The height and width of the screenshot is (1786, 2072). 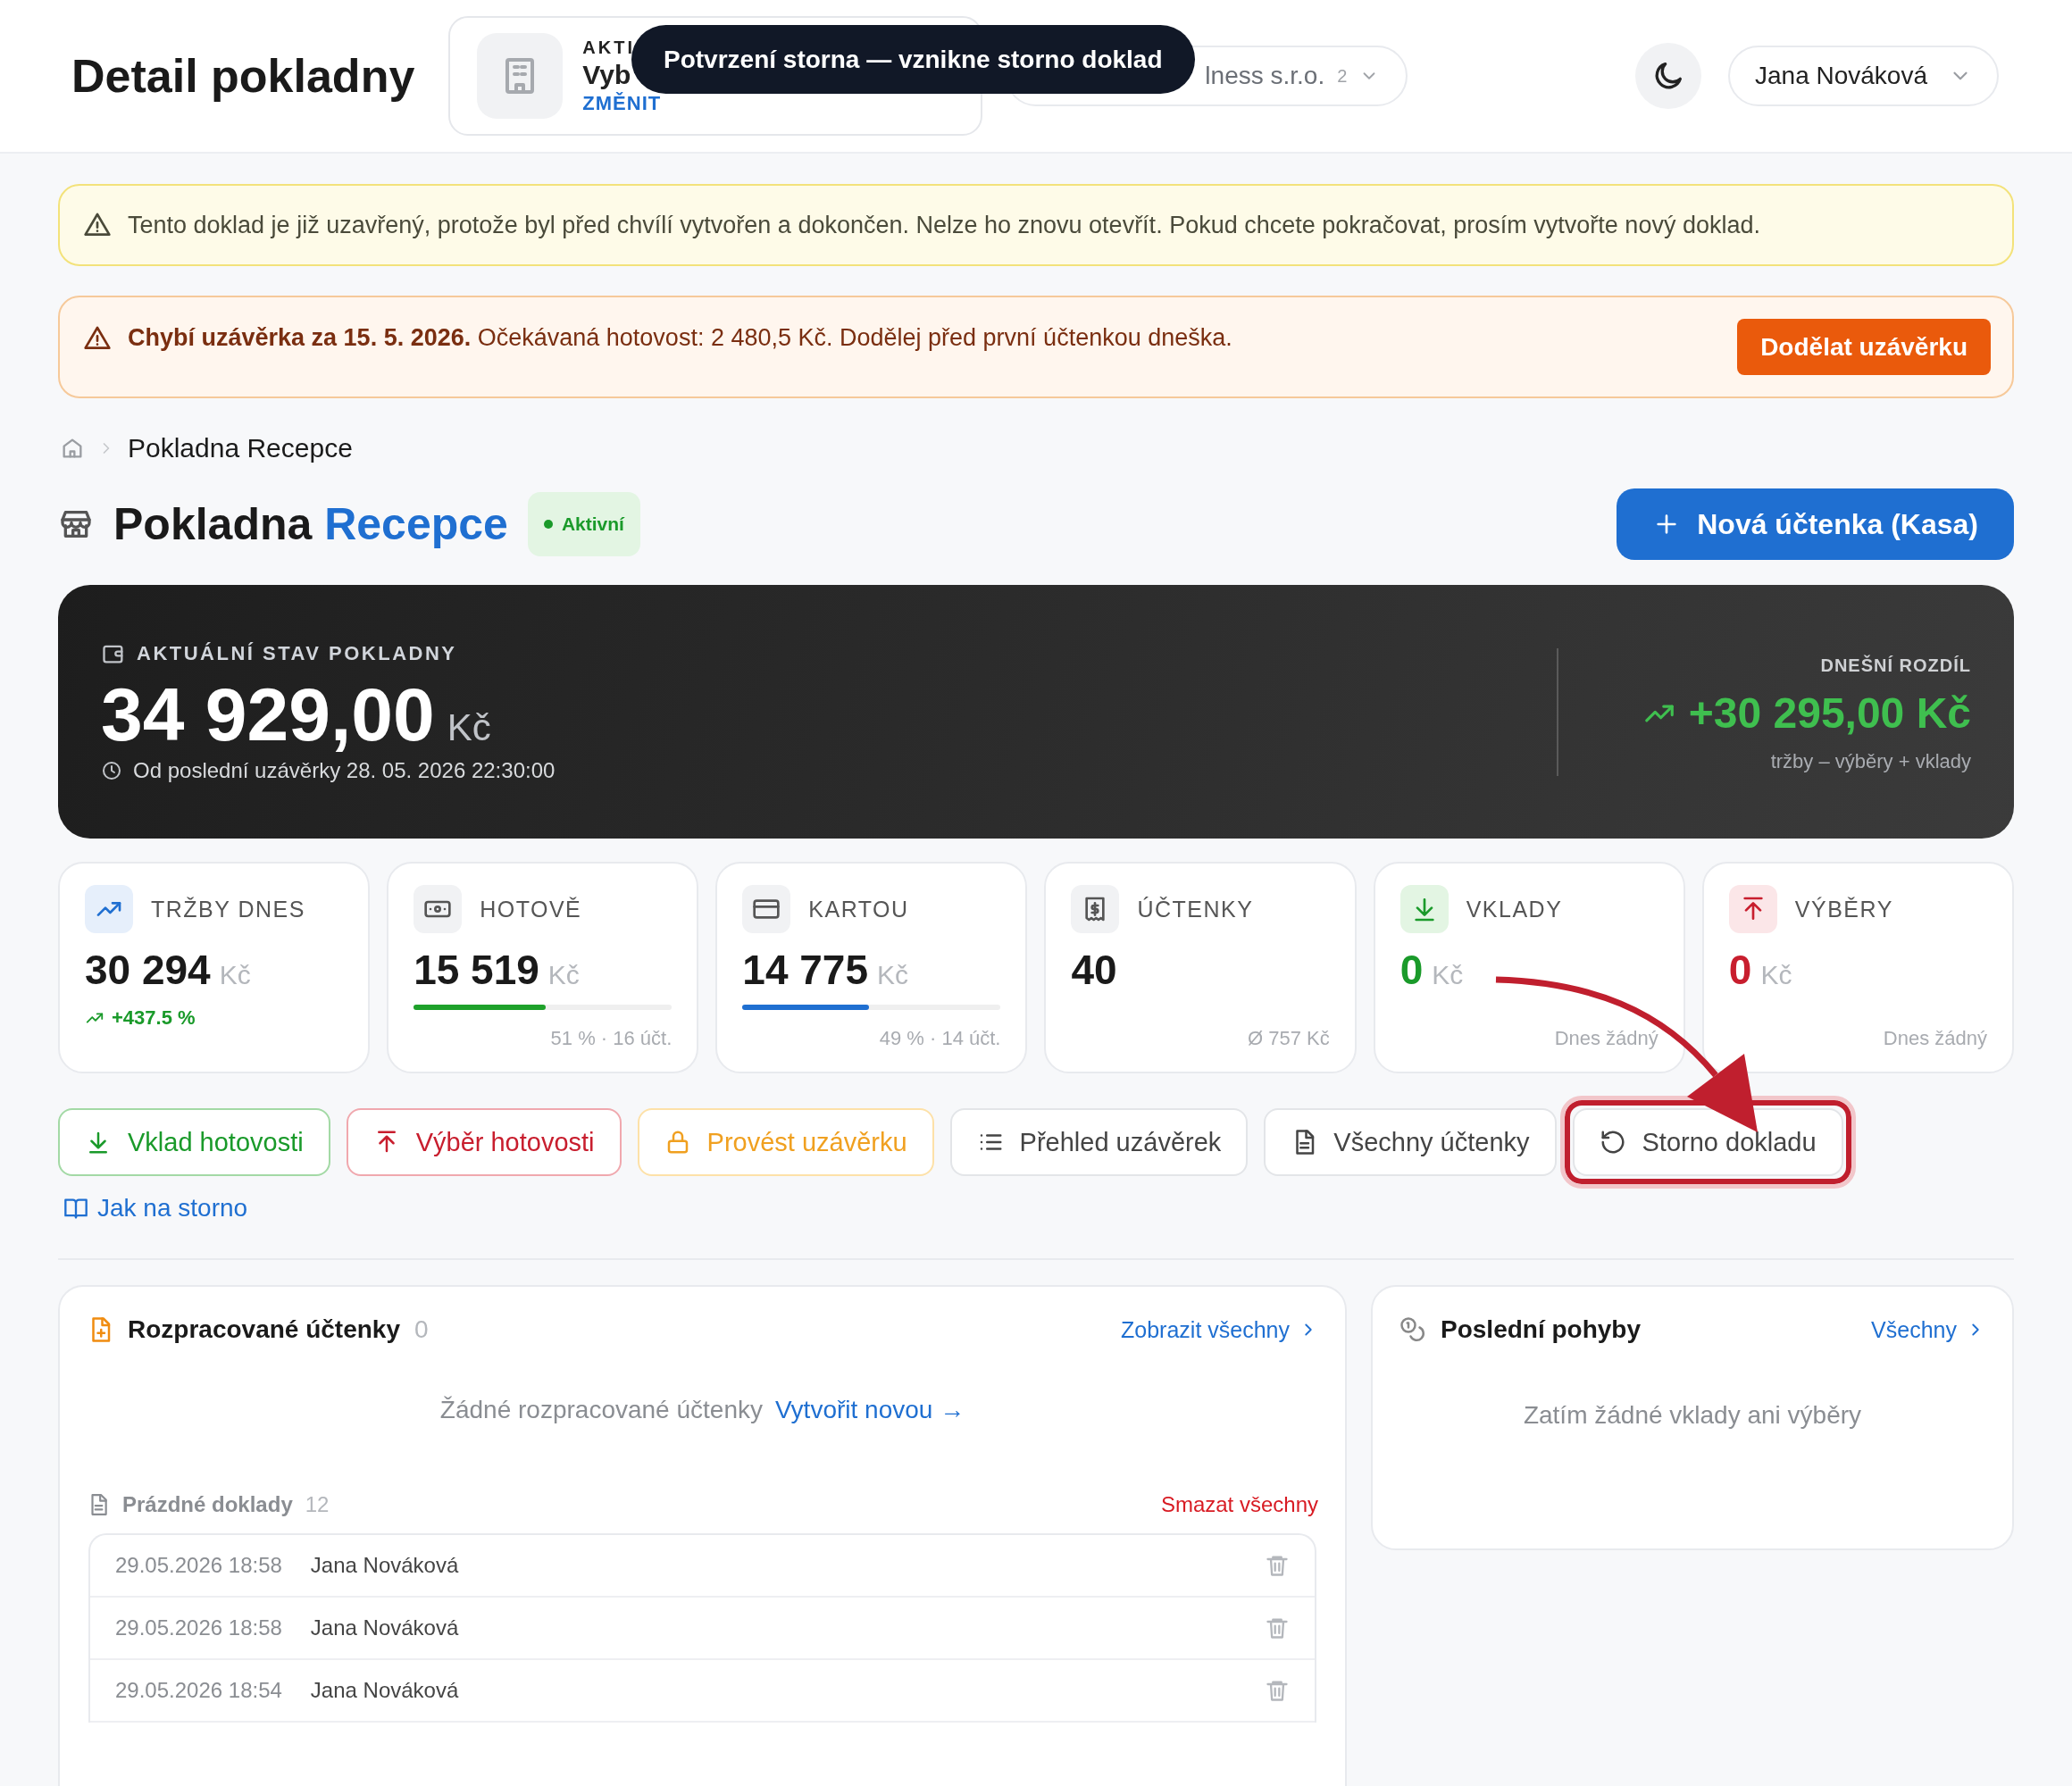 What do you see at coordinates (344, 770) in the screenshot?
I see `since-closing-text: Od poslední uzávěrky 28. 05. 2026 22:30:00` at bounding box center [344, 770].